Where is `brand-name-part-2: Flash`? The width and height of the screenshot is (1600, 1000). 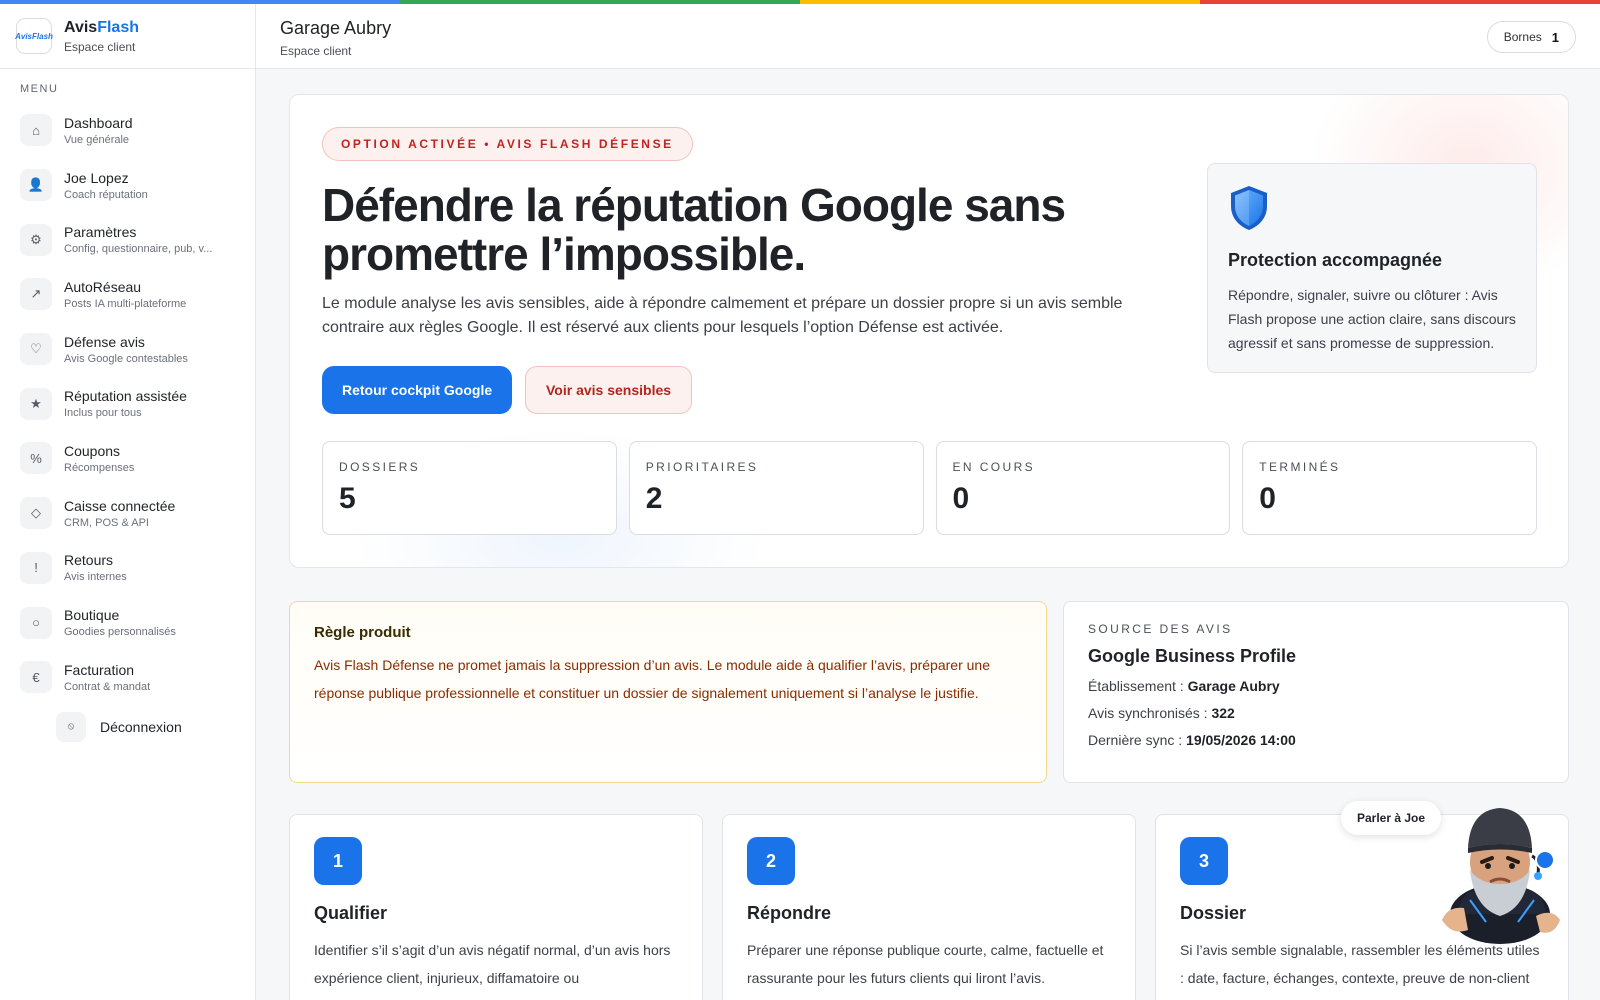 brand-name-part-2: Flash is located at coordinates (118, 27).